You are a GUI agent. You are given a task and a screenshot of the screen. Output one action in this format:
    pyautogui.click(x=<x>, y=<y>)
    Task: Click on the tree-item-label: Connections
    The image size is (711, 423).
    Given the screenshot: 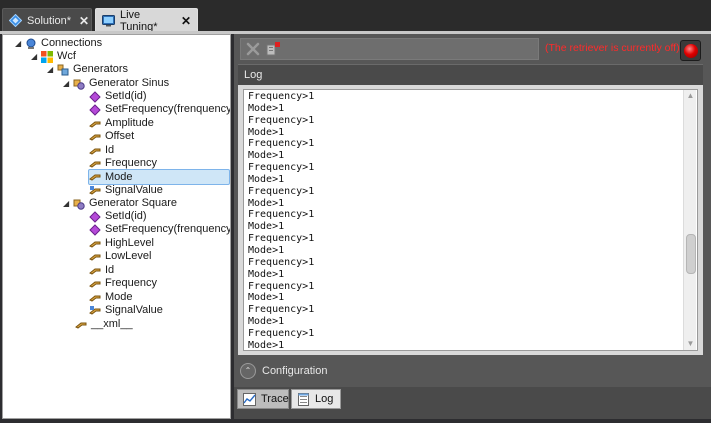 What is the action you would take?
    pyautogui.click(x=72, y=43)
    